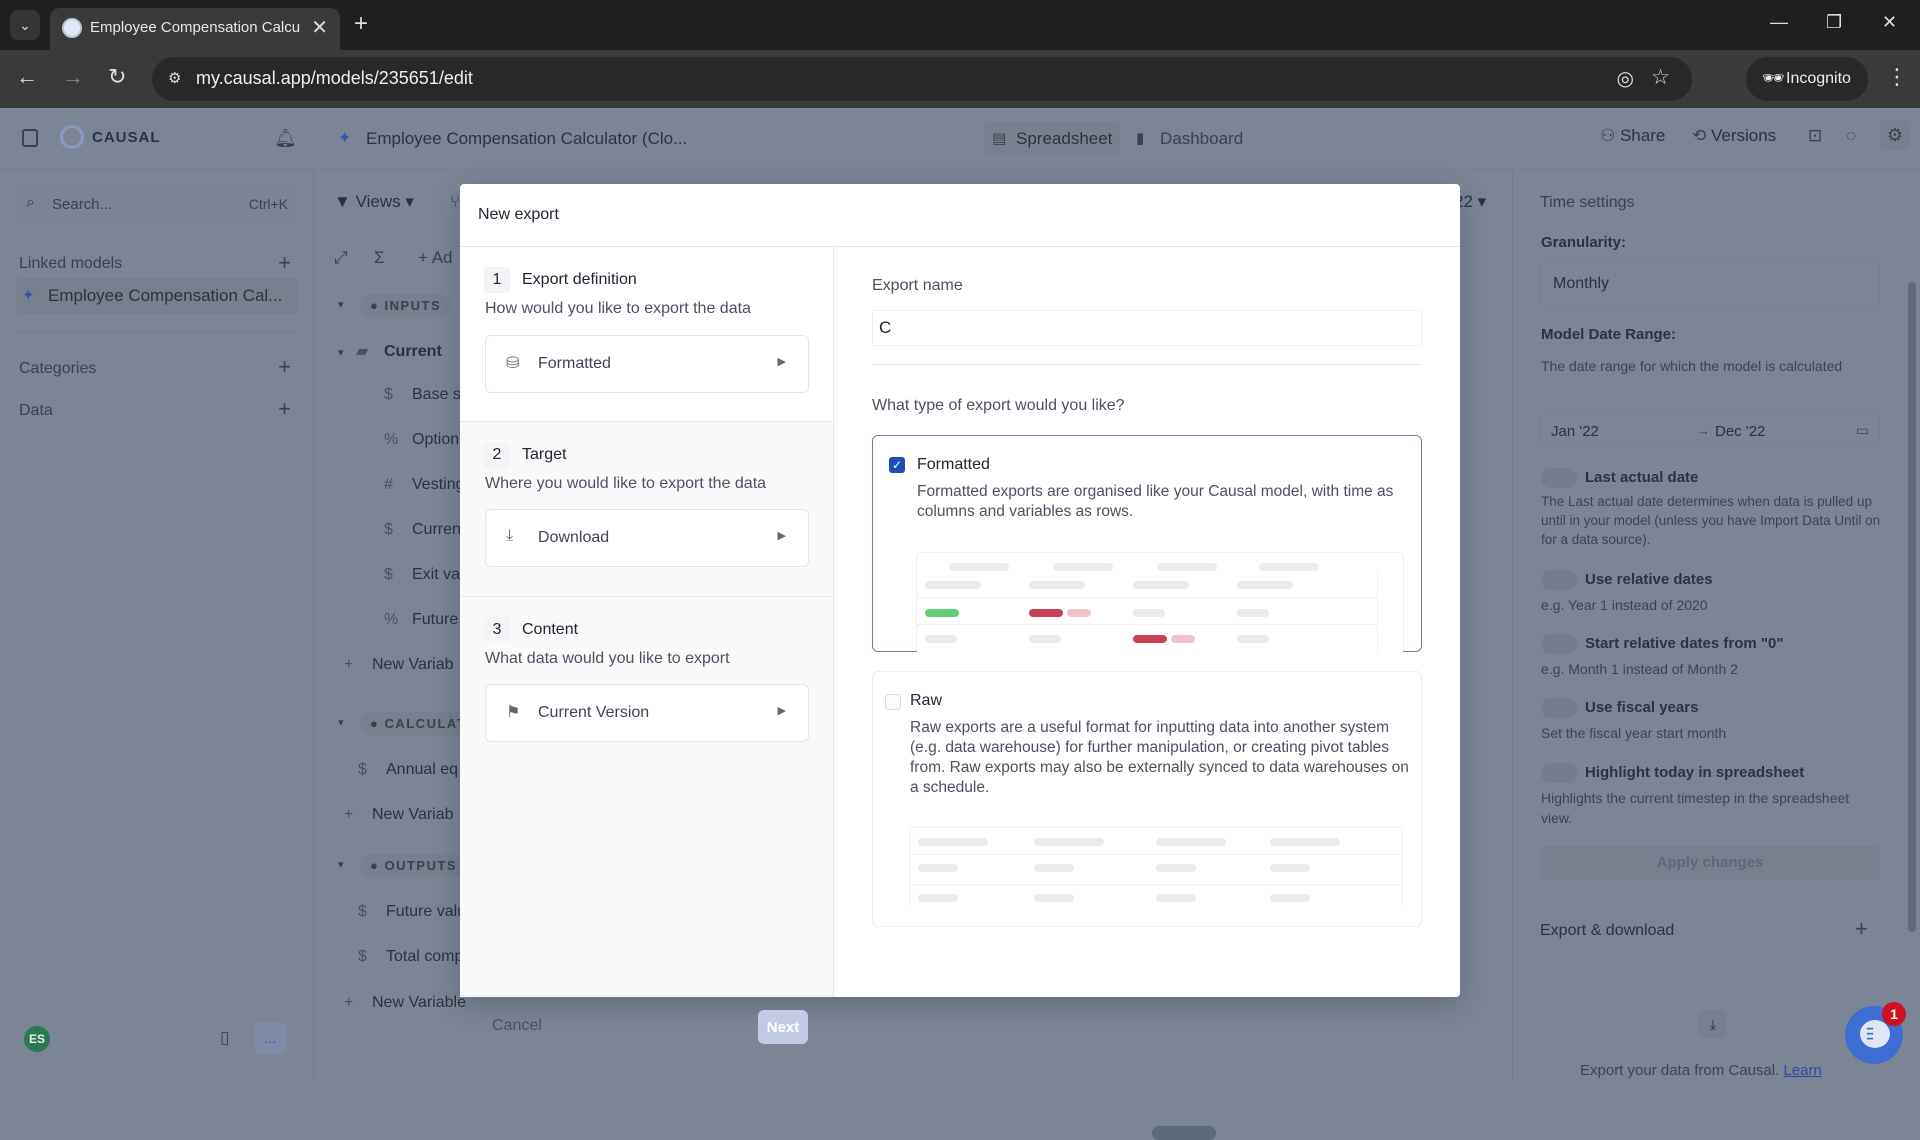 This screenshot has width=1920, height=1140. I want to click on avatar: ES, so click(37, 1039).